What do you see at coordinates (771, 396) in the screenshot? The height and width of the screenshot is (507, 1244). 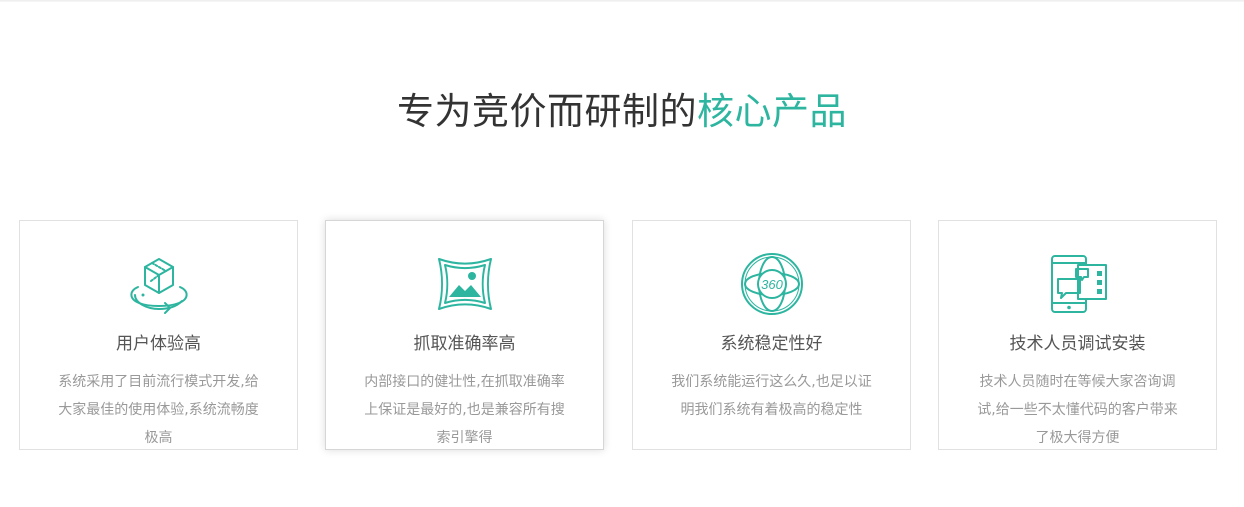 I see `card-description: 我们系统能运行这么久,也足以证明我们系统有着极高的稳定性` at bounding box center [771, 396].